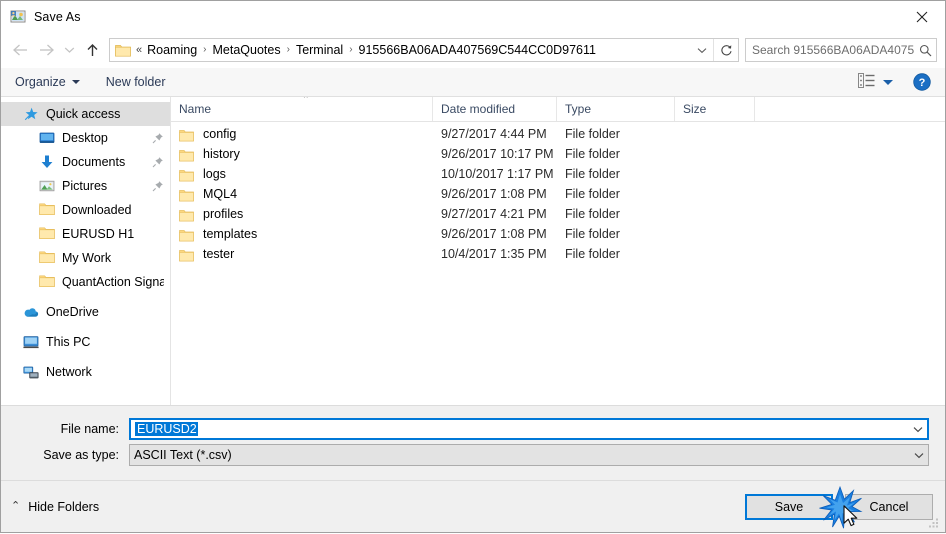 The width and height of the screenshot is (946, 534). Describe the element at coordinates (302, 174) in the screenshot. I see `file-name-cell: logs` at that location.